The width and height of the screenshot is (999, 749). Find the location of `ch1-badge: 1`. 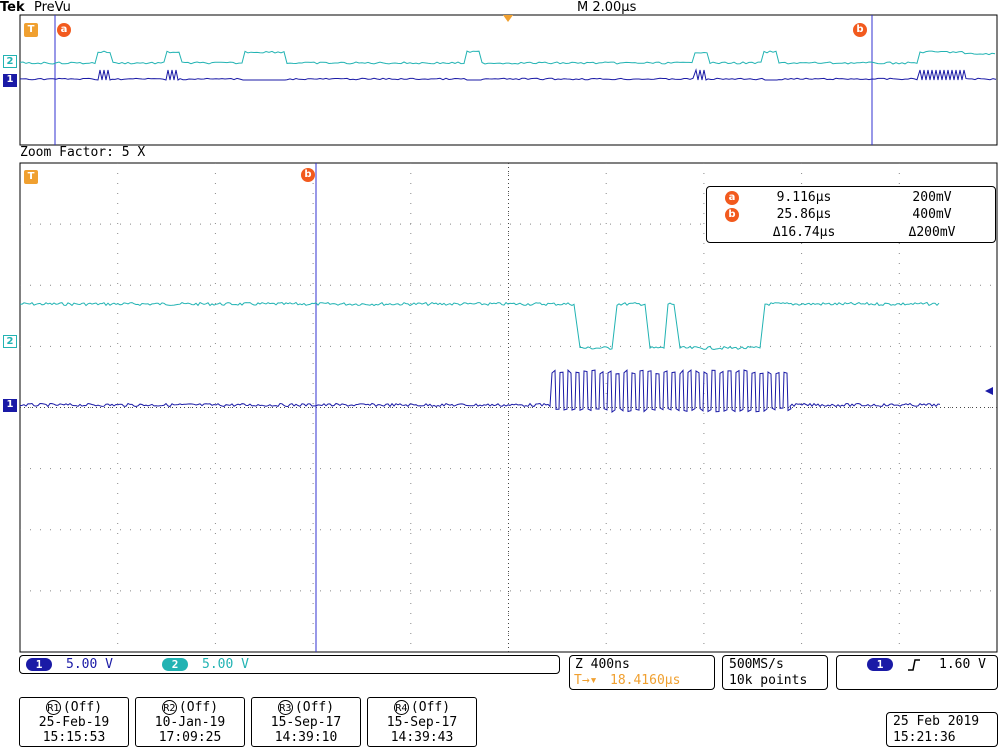

ch1-badge: 1 is located at coordinates (39, 664).